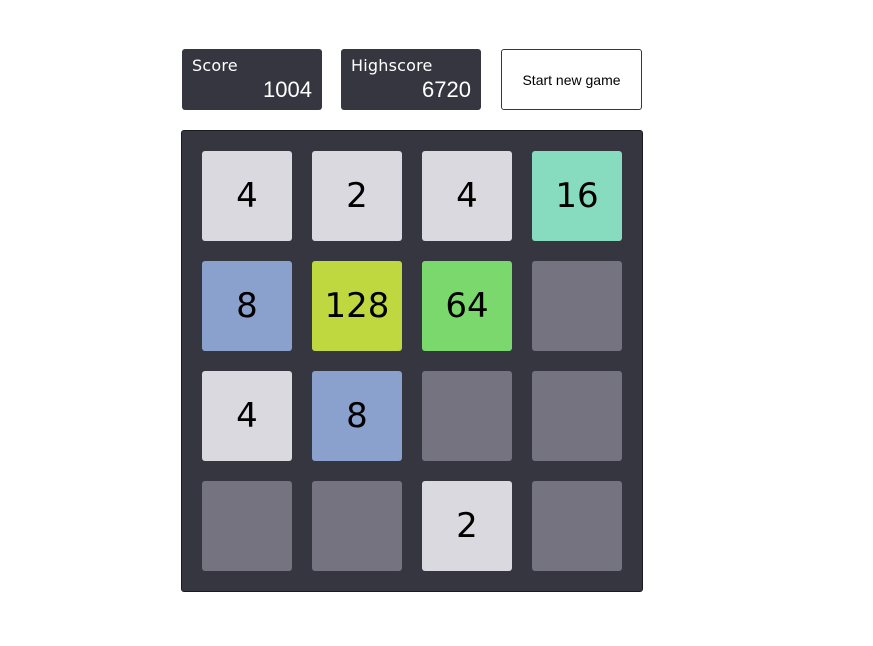  What do you see at coordinates (467, 306) in the screenshot?
I see `tile: 64` at bounding box center [467, 306].